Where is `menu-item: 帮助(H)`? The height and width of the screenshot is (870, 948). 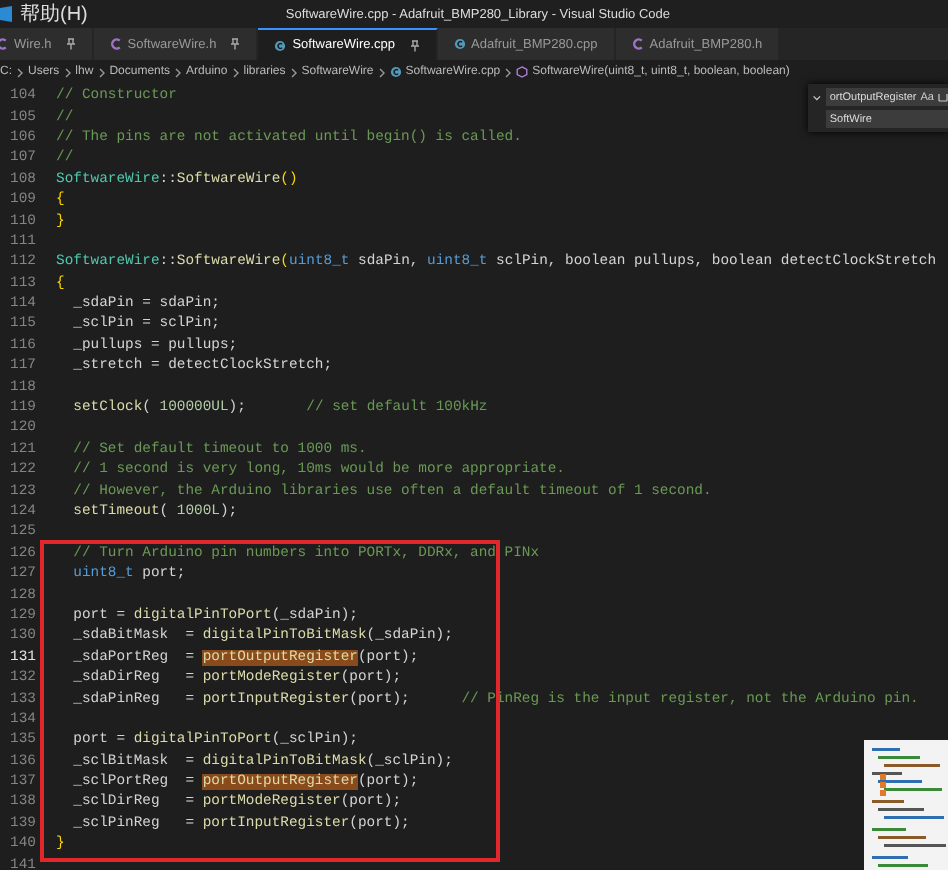
menu-item: 帮助(H) is located at coordinates (54, 14).